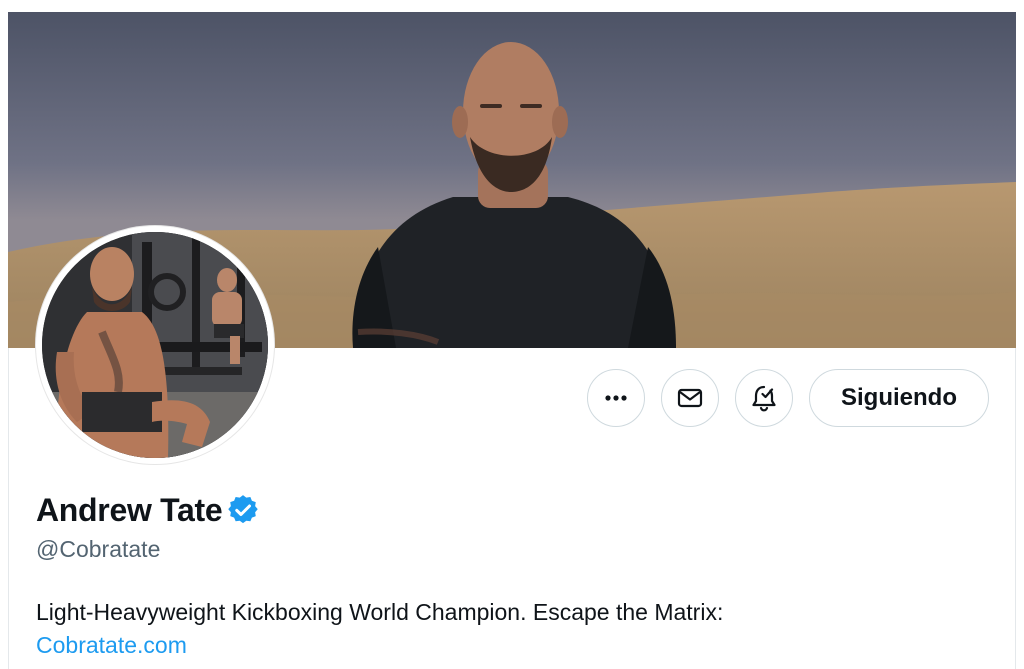 The height and width of the screenshot is (669, 1024). What do you see at coordinates (899, 398) in the screenshot?
I see `following-button: Siguiendo` at bounding box center [899, 398].